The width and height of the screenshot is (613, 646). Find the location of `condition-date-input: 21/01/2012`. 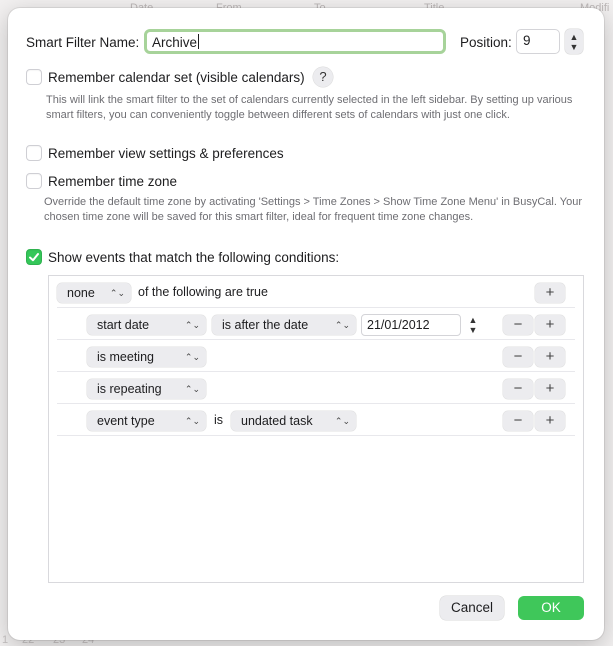

condition-date-input: 21/01/2012 is located at coordinates (411, 325).